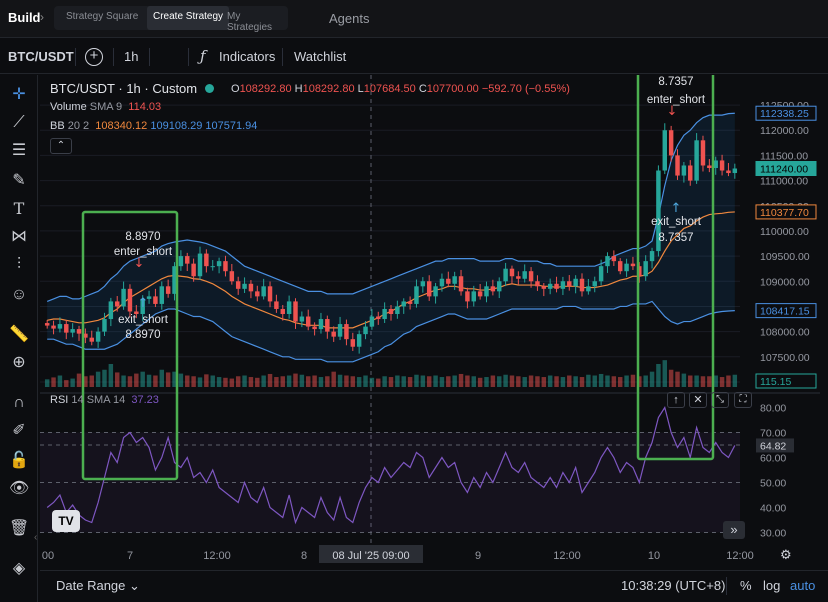 The height and width of the screenshot is (602, 828). I want to click on tab-strategy-square: Strategy Square, so click(102, 16).